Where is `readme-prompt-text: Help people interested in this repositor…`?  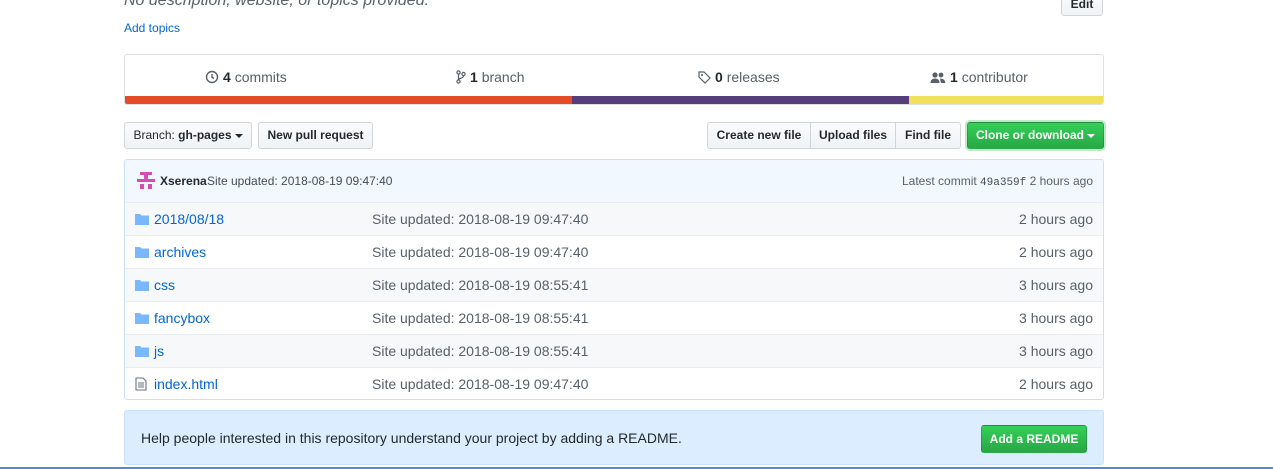
readme-prompt-text: Help people interested in this repositor… is located at coordinates (411, 438).